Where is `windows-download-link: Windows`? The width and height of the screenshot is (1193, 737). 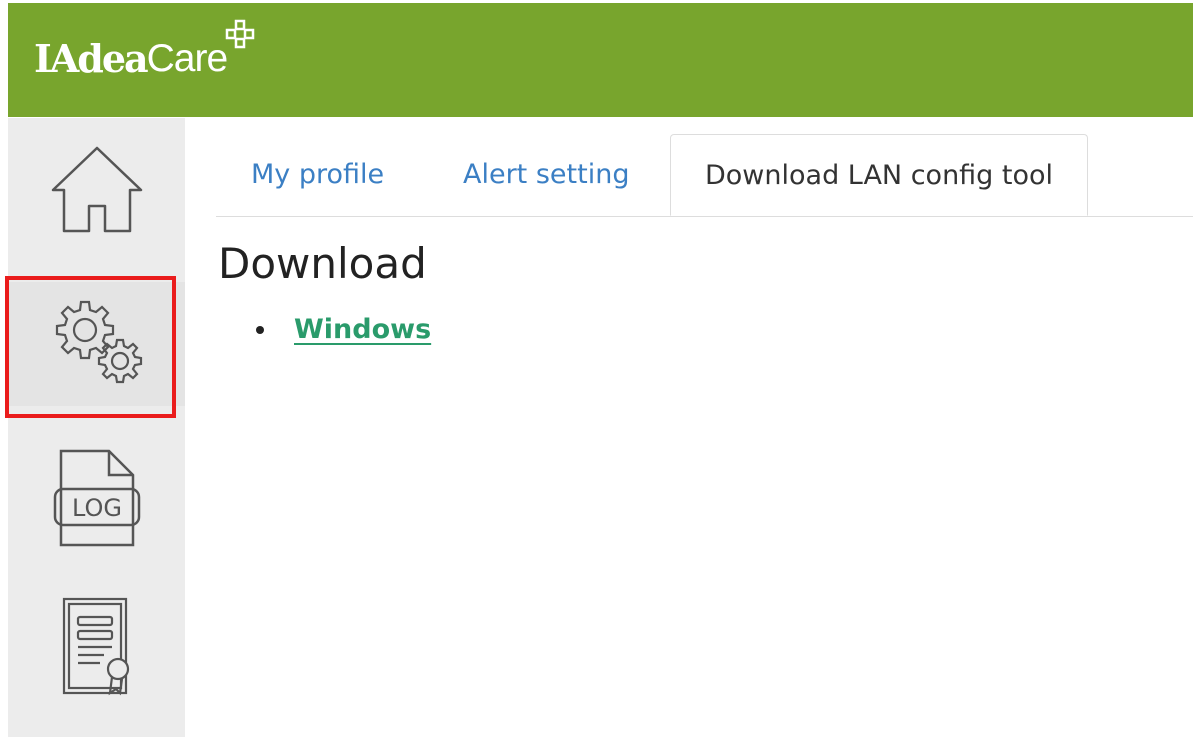
windows-download-link: Windows is located at coordinates (362, 330).